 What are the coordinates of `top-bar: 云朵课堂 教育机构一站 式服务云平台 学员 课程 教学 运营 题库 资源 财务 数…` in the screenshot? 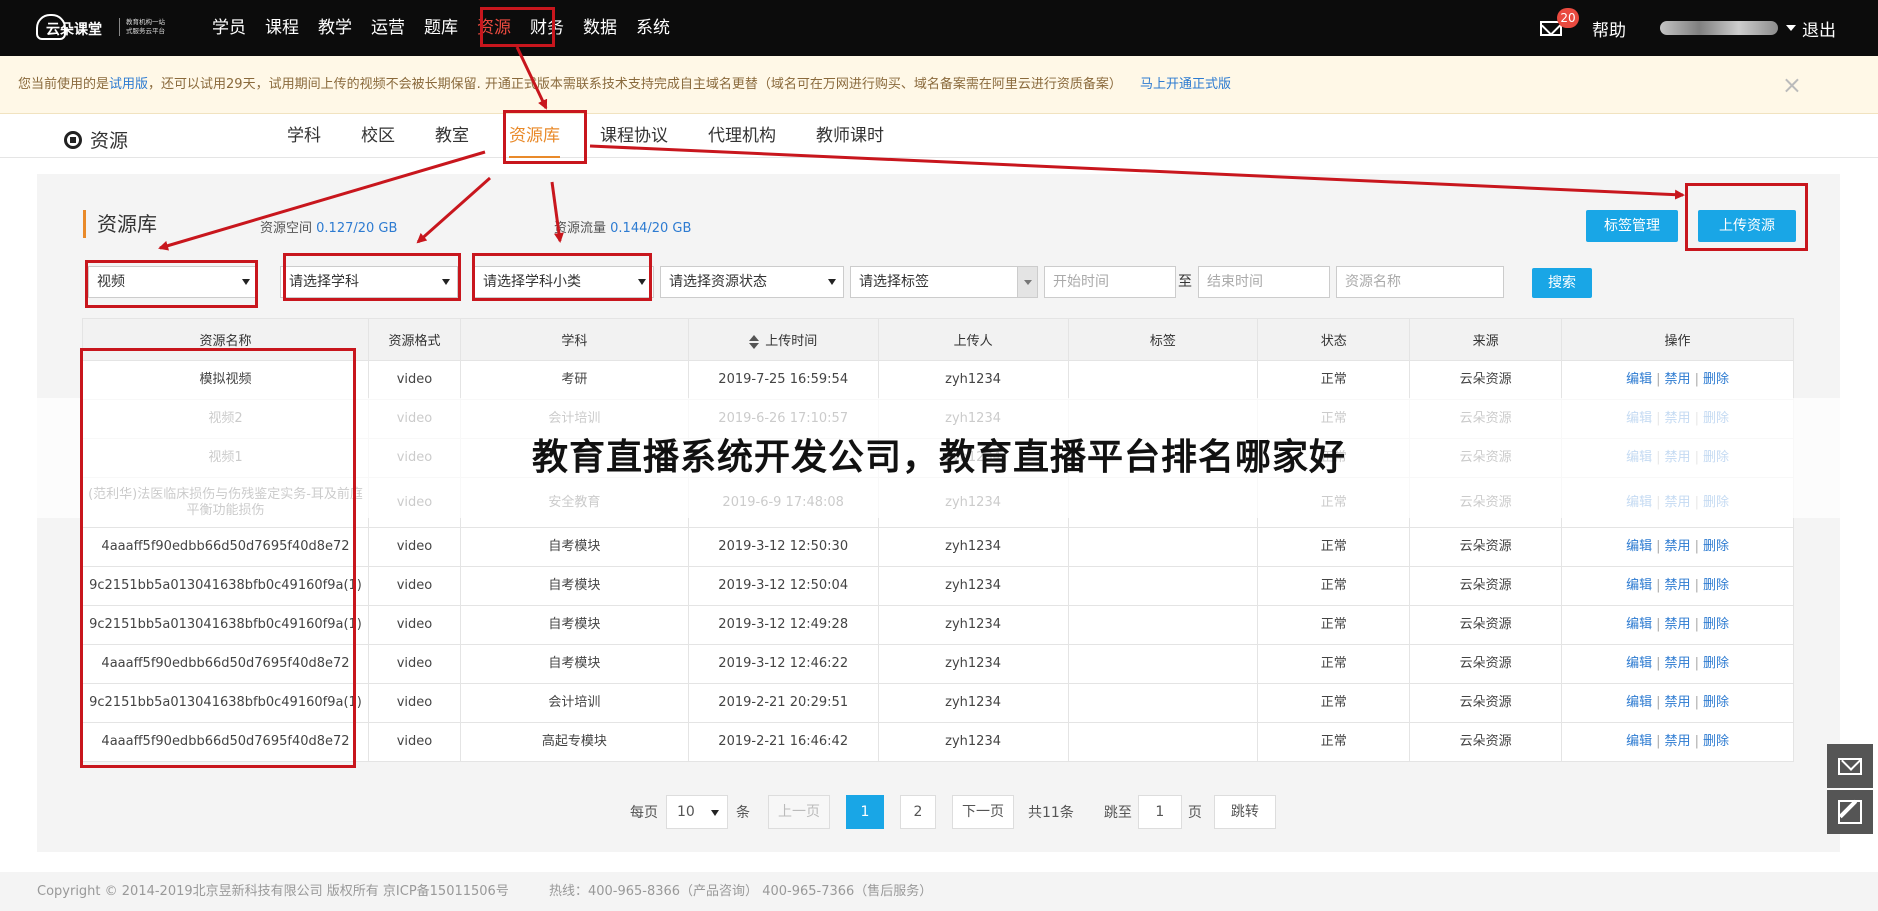 It's located at (939, 28).